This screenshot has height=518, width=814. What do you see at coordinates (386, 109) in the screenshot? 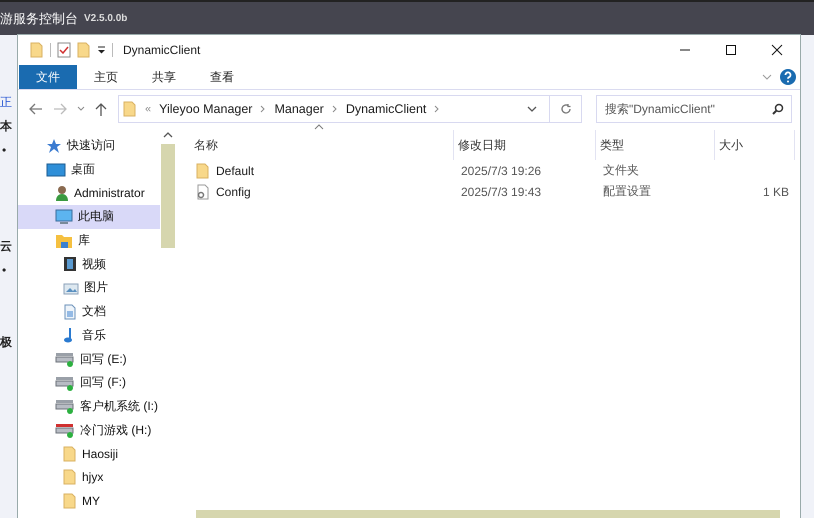
I see `breadcrumb: DynamicClient` at bounding box center [386, 109].